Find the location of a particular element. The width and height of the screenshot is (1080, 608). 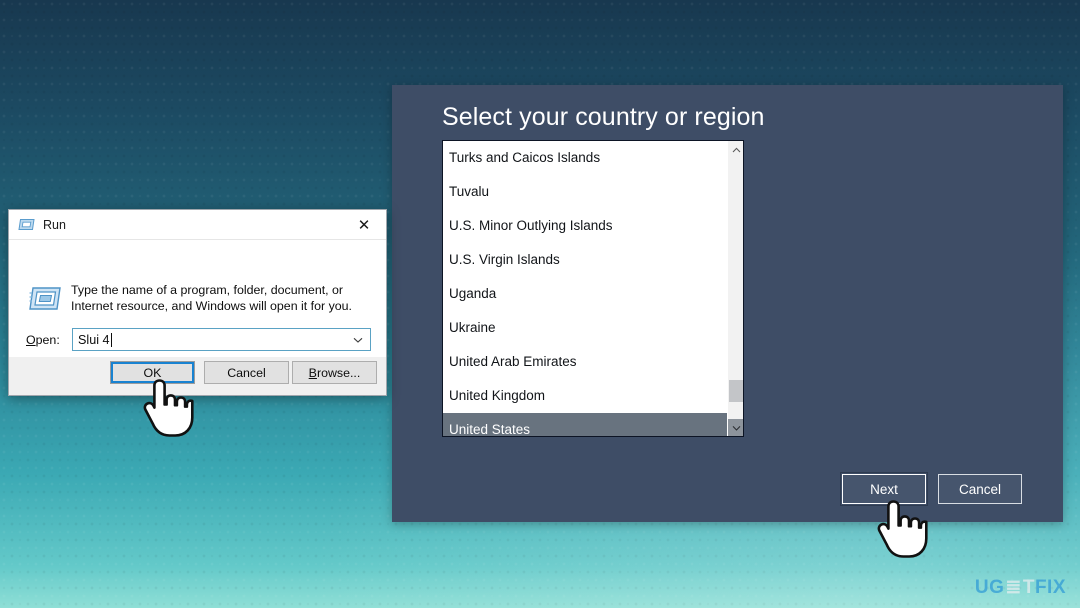

vertical-scrollbar is located at coordinates (735, 288).